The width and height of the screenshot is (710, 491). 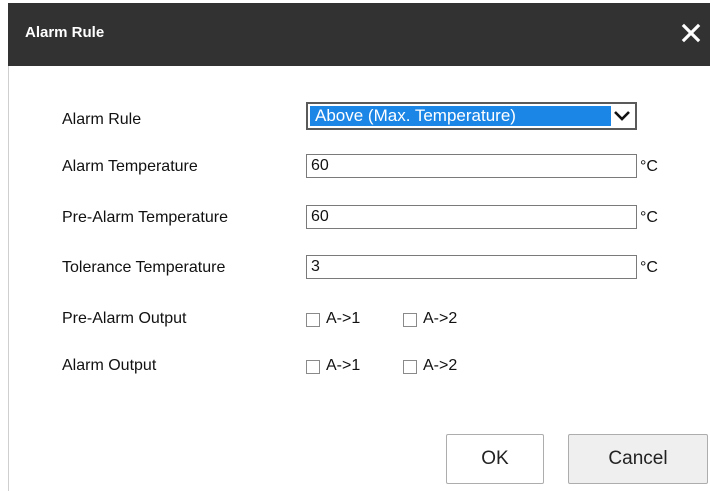 What do you see at coordinates (440, 318) in the screenshot?
I see `pre-alarm-output-a2-label: A->2` at bounding box center [440, 318].